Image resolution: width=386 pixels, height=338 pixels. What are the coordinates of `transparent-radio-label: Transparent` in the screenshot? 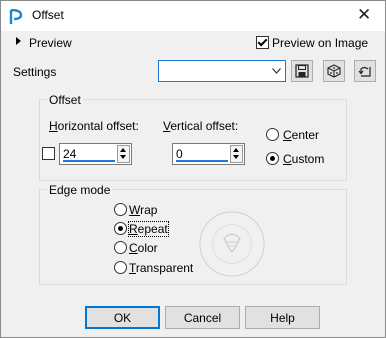 It's located at (161, 268).